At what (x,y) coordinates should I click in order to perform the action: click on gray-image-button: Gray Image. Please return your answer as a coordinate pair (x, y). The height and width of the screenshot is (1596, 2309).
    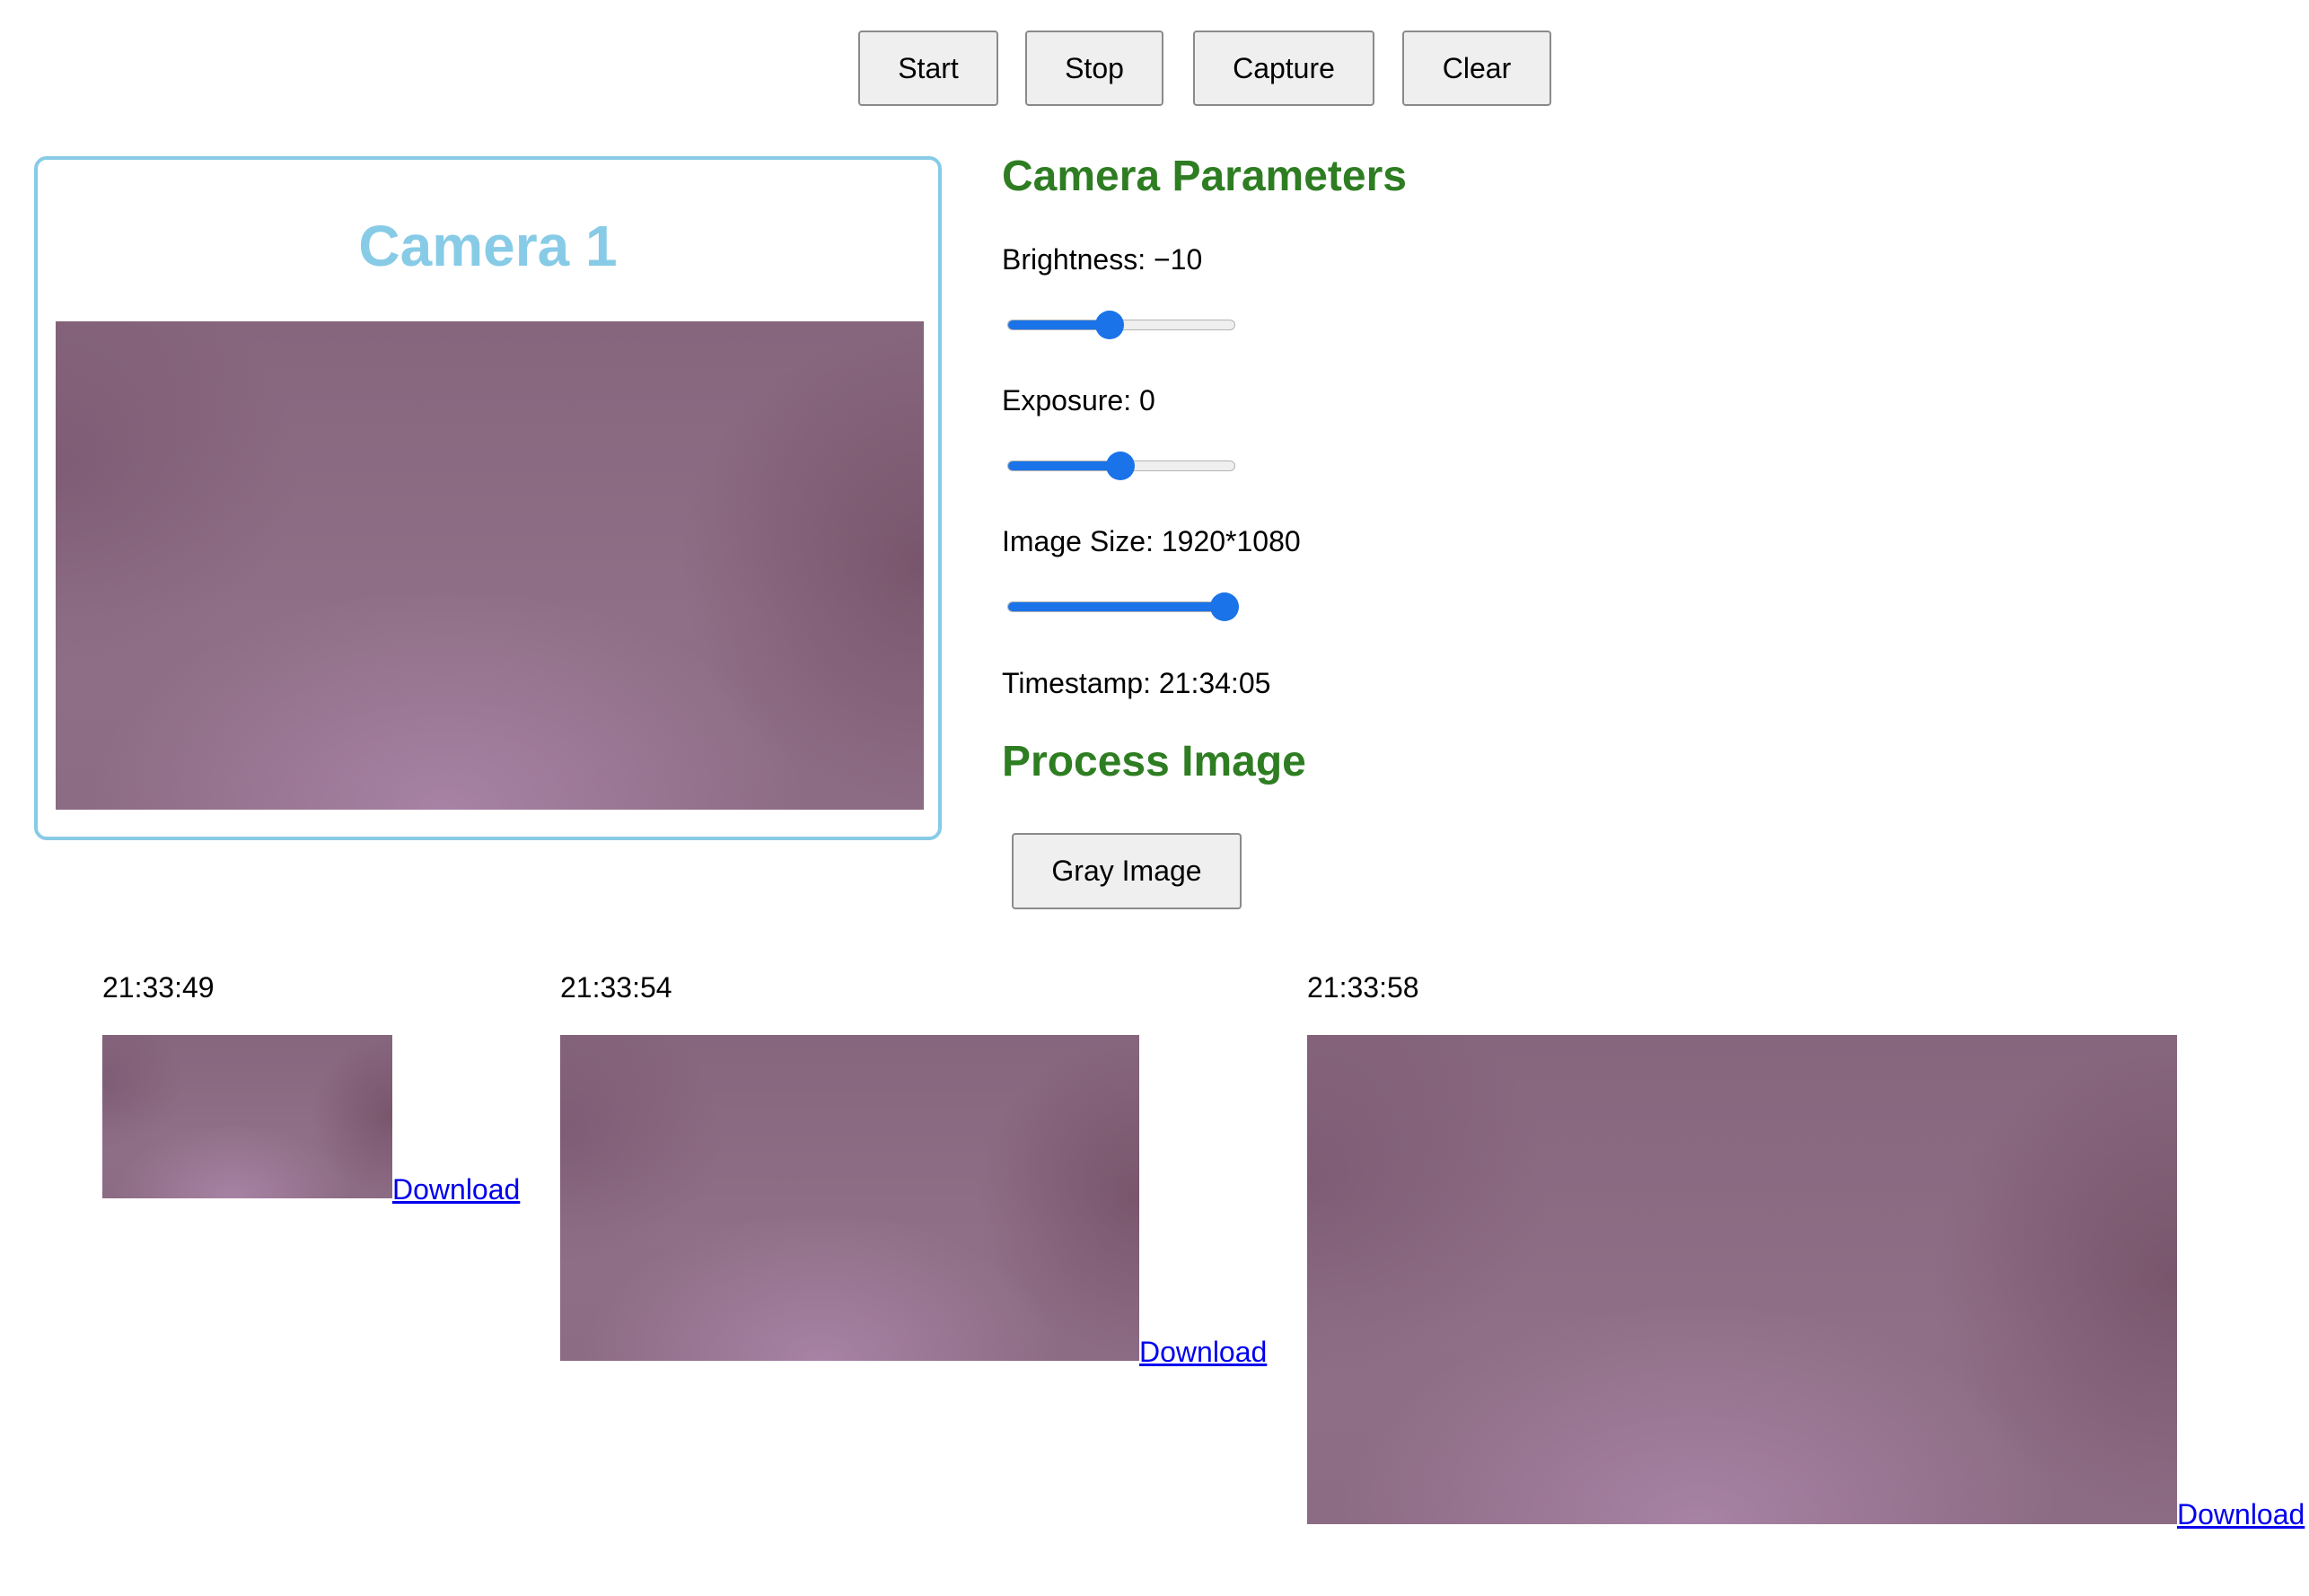
    Looking at the image, I should click on (1127, 871).